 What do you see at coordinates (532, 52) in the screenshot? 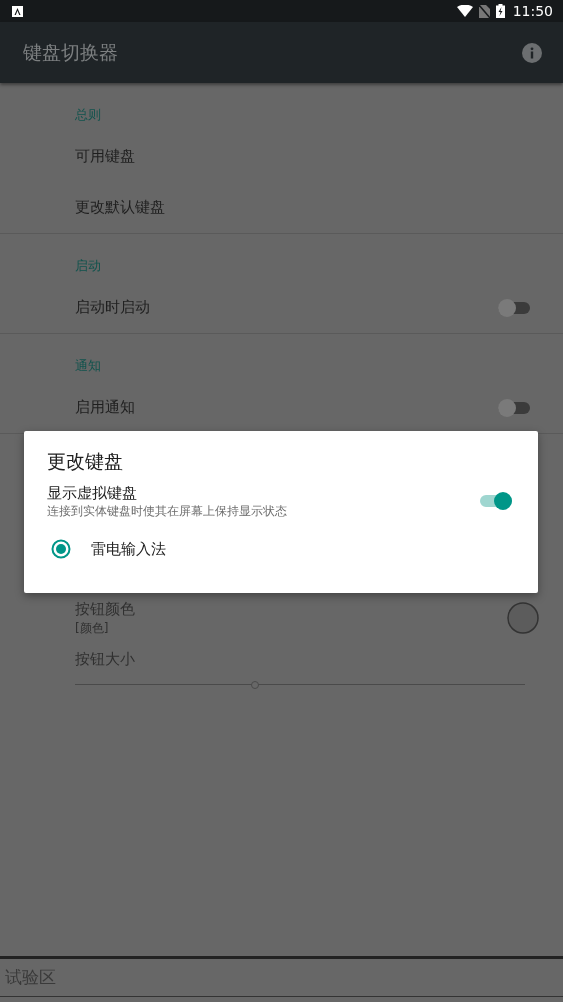
I see `info-icon` at bounding box center [532, 52].